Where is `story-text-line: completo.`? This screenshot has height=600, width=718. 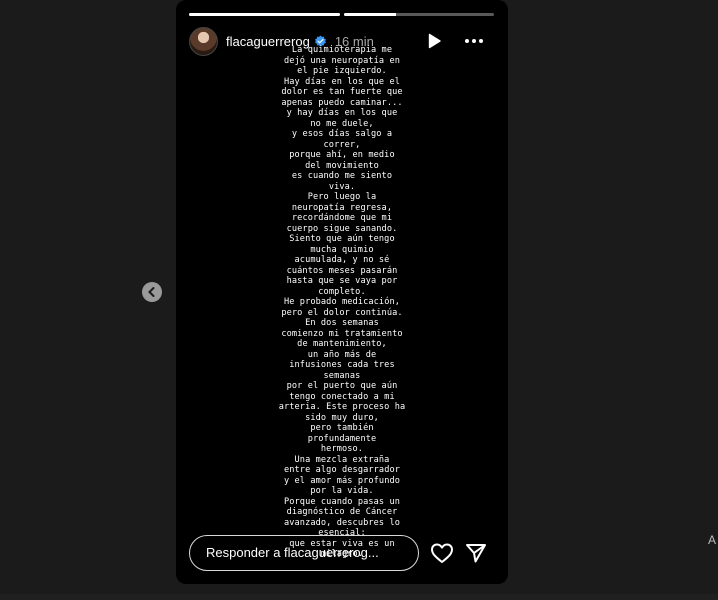 story-text-line: completo. is located at coordinates (342, 291).